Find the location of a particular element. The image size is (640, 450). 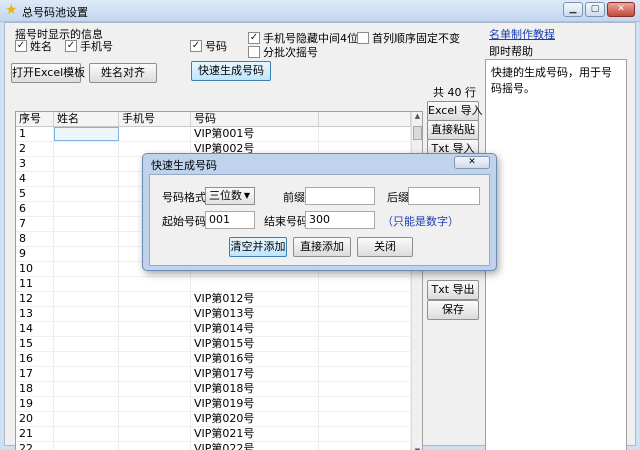

open-excel-template-button: 打开Excel模板 is located at coordinates (48, 73).